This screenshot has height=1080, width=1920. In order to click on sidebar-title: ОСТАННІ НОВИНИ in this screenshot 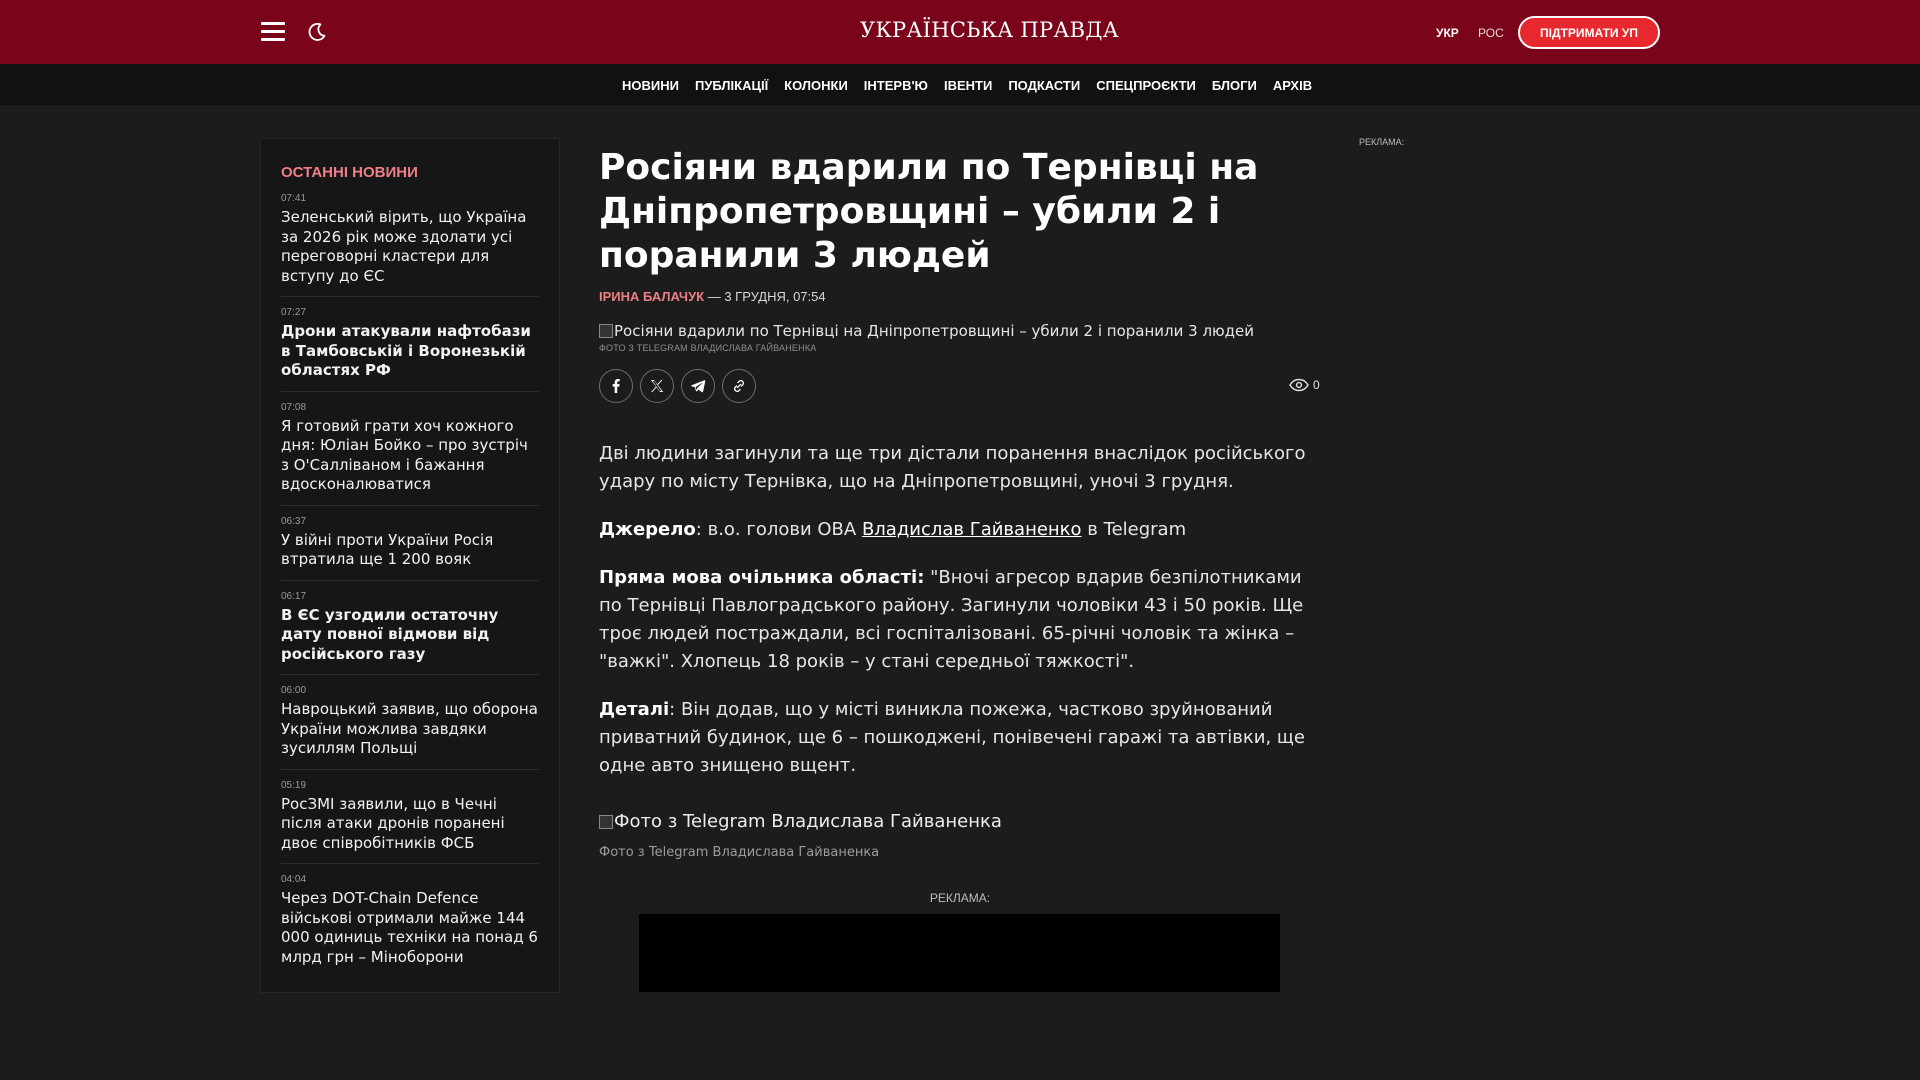, I will do `click(349, 172)`.